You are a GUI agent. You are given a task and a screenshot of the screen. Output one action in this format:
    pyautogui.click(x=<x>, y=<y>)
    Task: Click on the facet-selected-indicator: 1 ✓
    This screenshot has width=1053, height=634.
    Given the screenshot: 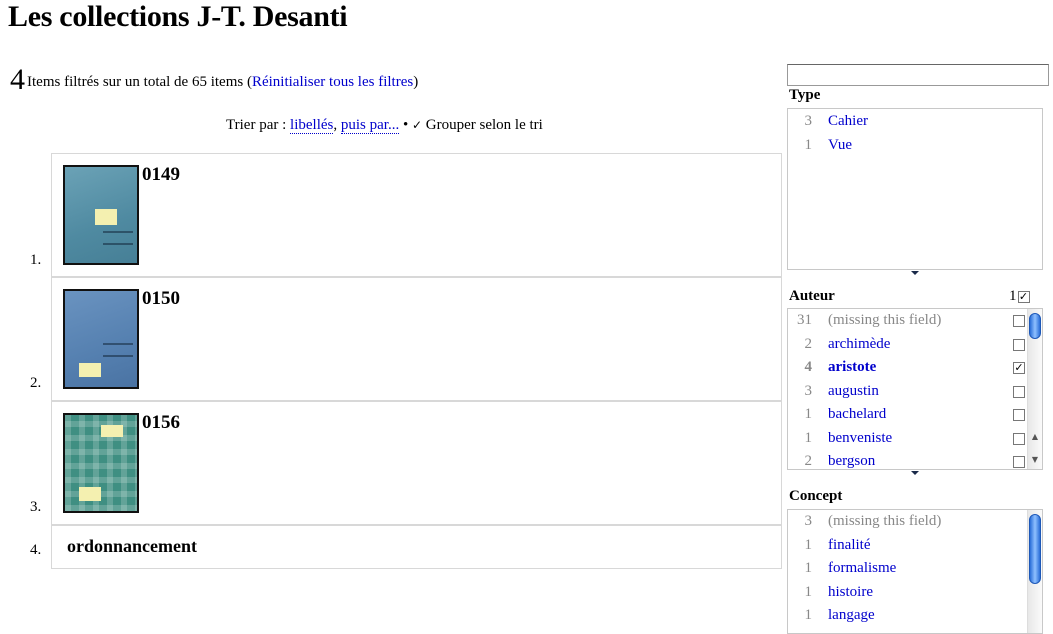 What is the action you would take?
    pyautogui.click(x=1019, y=296)
    